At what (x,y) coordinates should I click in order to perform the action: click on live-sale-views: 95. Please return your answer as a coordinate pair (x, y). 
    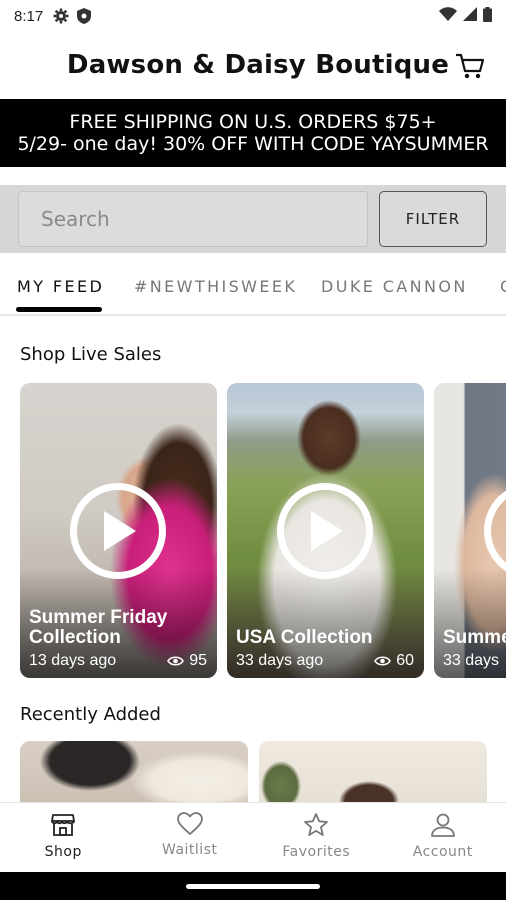
    Looking at the image, I should click on (187, 661).